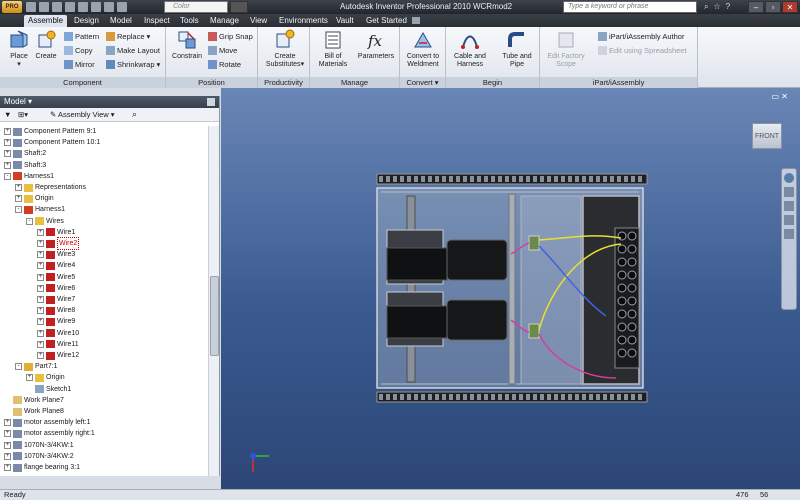 The height and width of the screenshot is (500, 800). What do you see at coordinates (517, 49) in the screenshot?
I see `tube-and-pipe-button: Tube and Pipe` at bounding box center [517, 49].